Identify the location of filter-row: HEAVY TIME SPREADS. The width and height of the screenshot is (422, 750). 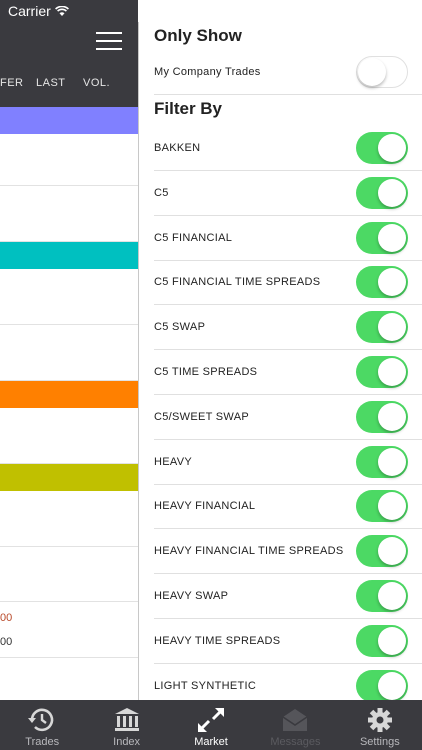
(288, 641).